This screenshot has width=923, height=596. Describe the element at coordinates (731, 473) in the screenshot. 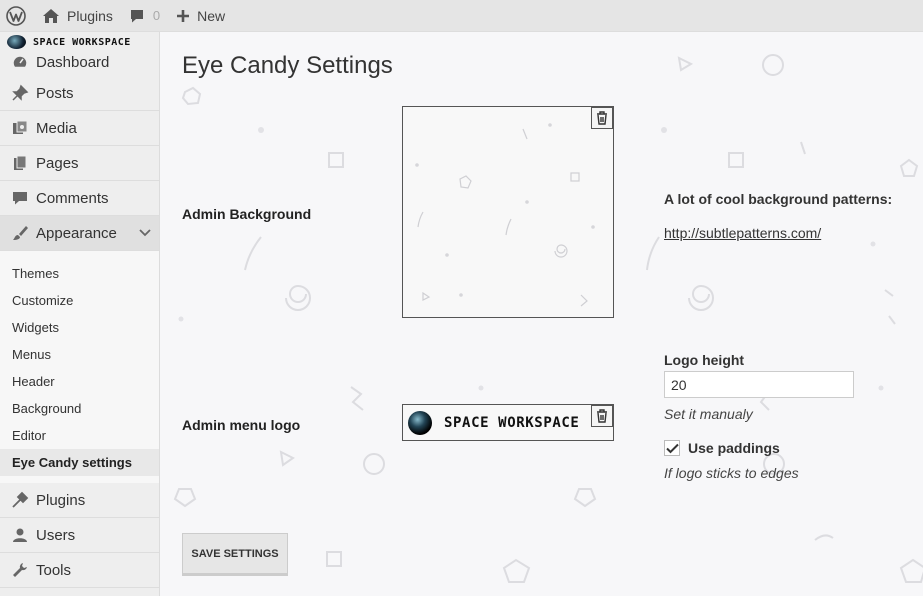

I see `use-paddings-hint: If logo sticks to edges` at that location.